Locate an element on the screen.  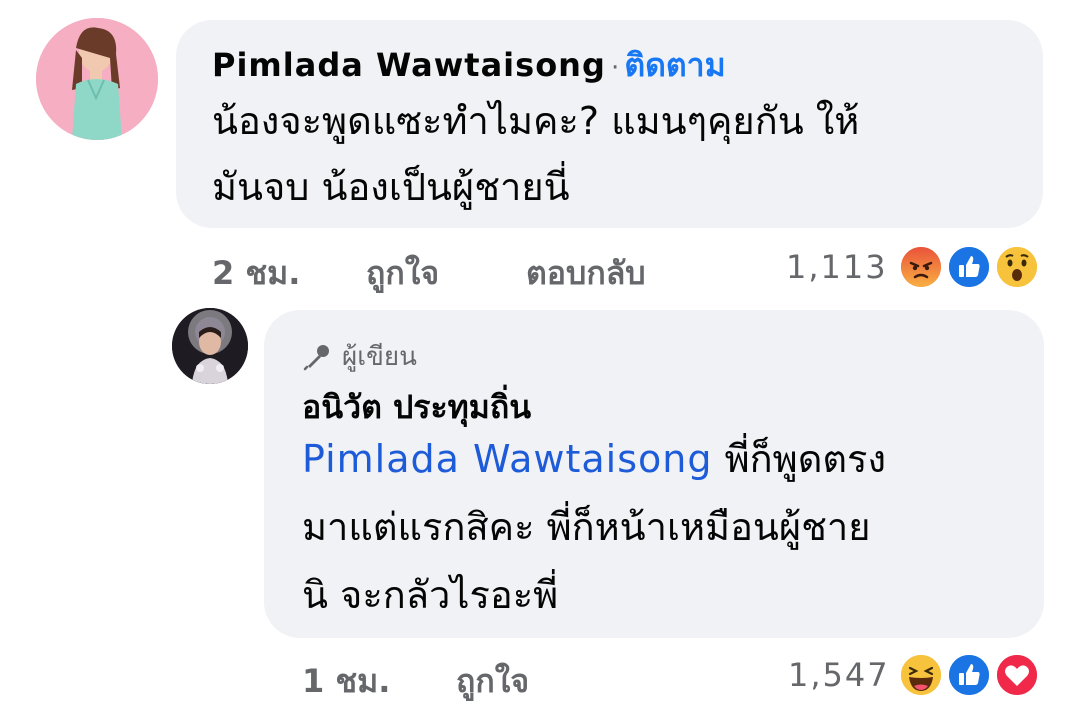
reply-author: อนิวัต ประทุมถิ่น is located at coordinates (416, 407).